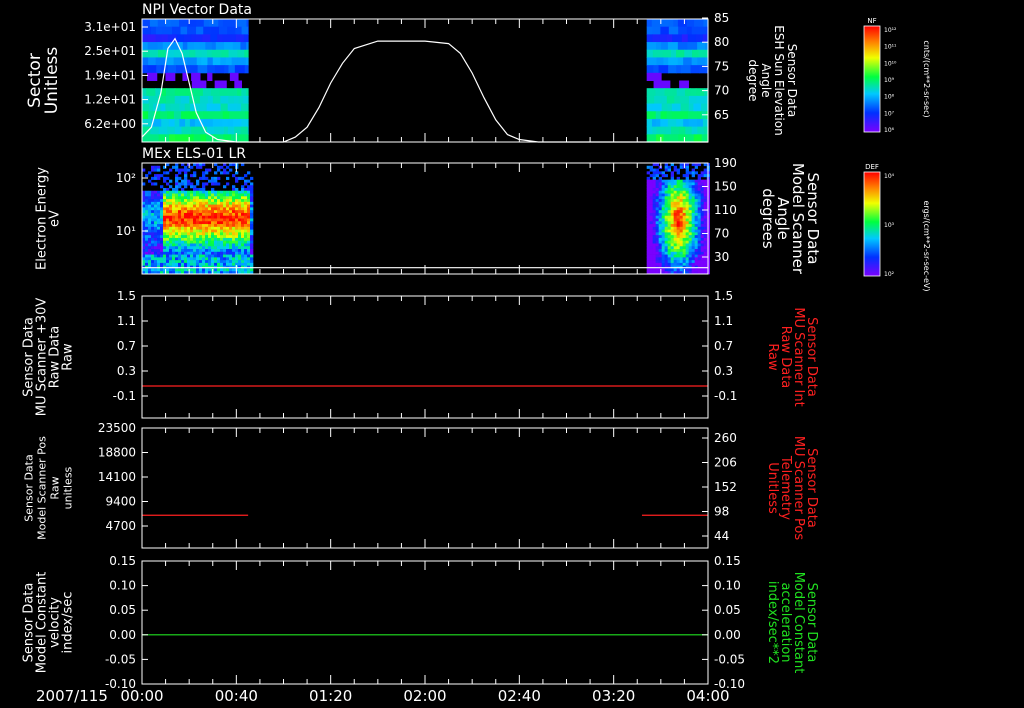 The image size is (1024, 708). What do you see at coordinates (721, 66) in the screenshot?
I see `y-tick-label-right: 75` at bounding box center [721, 66].